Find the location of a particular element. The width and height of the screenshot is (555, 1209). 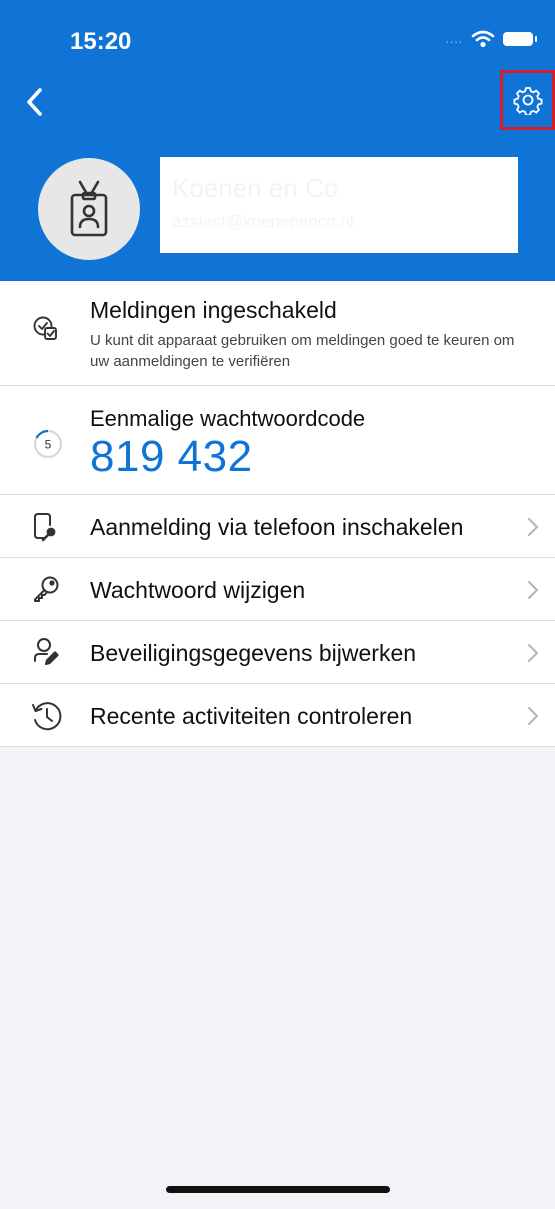

phone-key-icon is located at coordinates (45, 527).